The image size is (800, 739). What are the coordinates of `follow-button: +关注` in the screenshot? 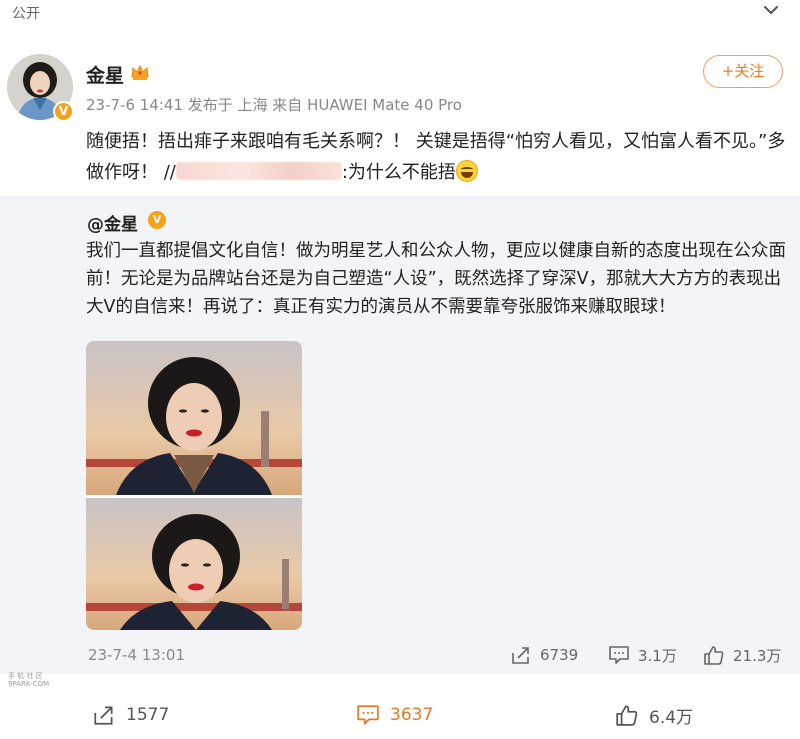 It's located at (743, 71).